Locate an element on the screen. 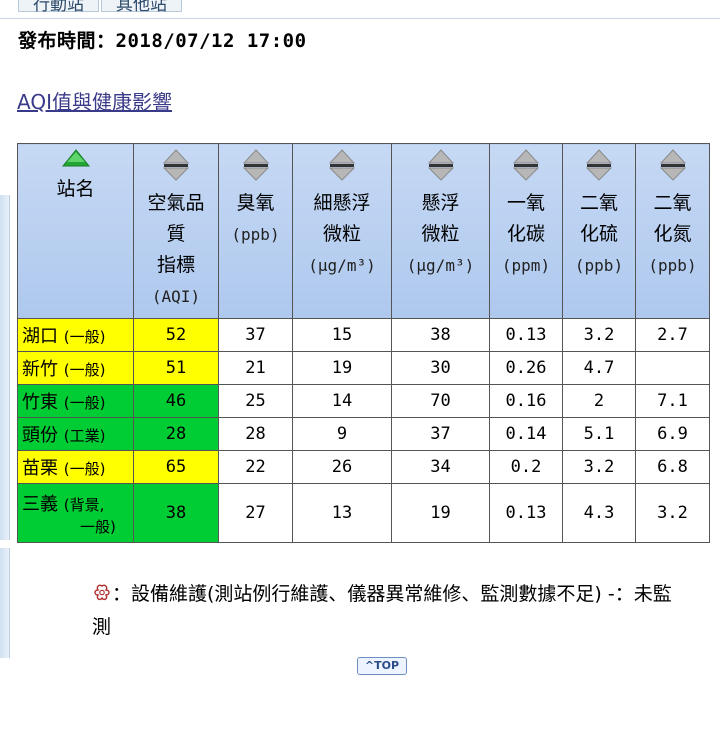  column-header-7: 二氧 化氮 (ppb) is located at coordinates (672, 231).